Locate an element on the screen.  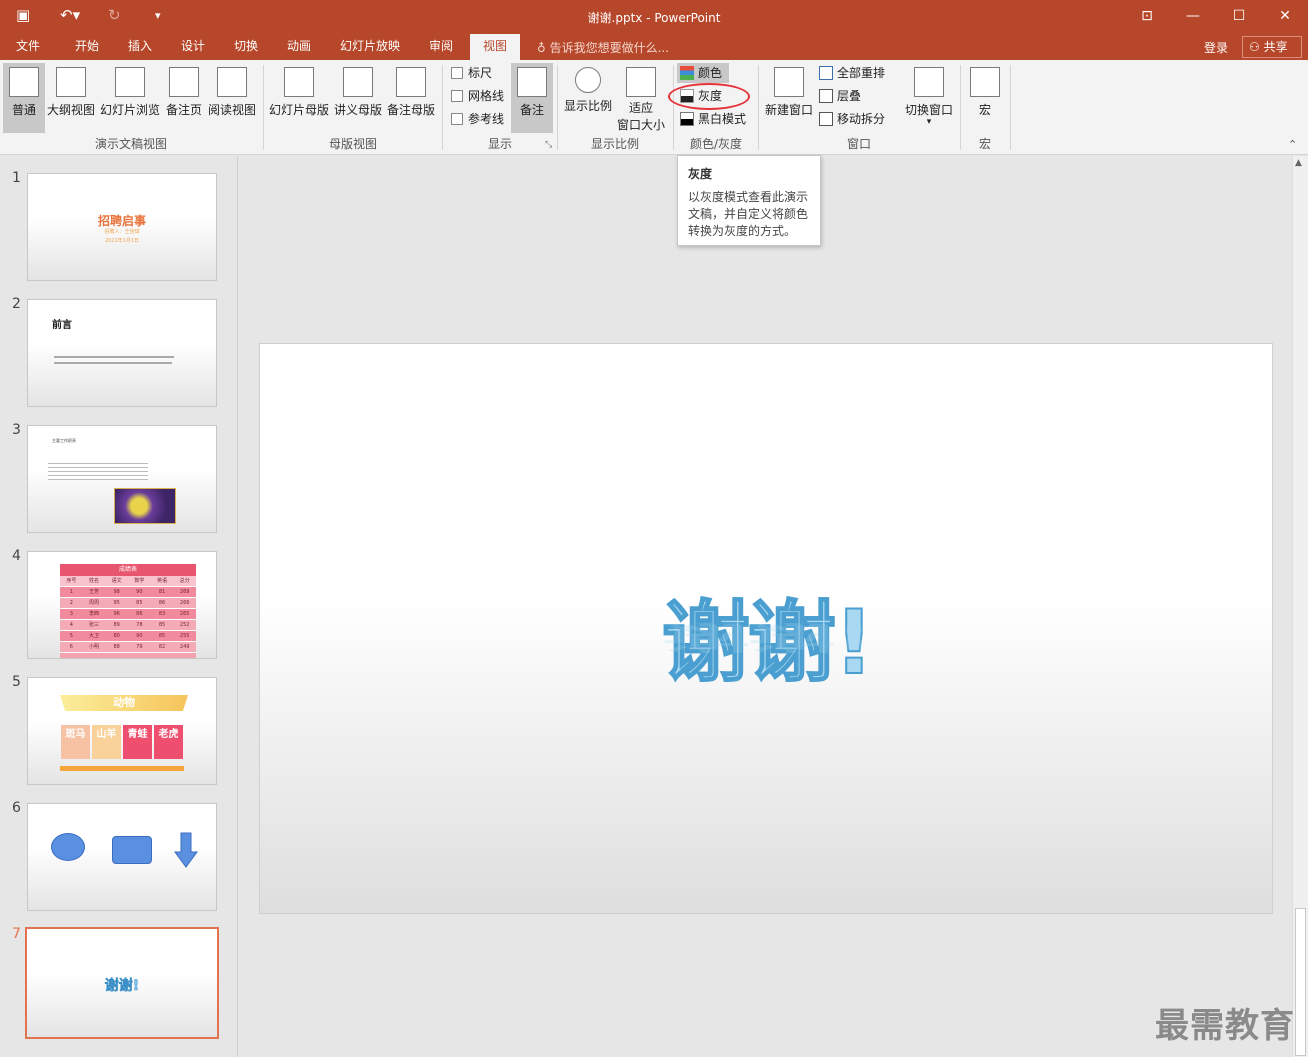
macros-label: 宏 is located at coordinates (984, 110).